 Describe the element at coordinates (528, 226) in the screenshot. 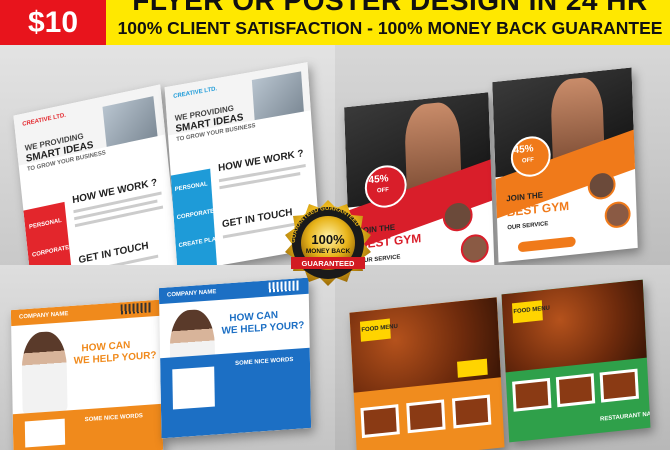

I see `our-service: OUR SERVICE` at that location.